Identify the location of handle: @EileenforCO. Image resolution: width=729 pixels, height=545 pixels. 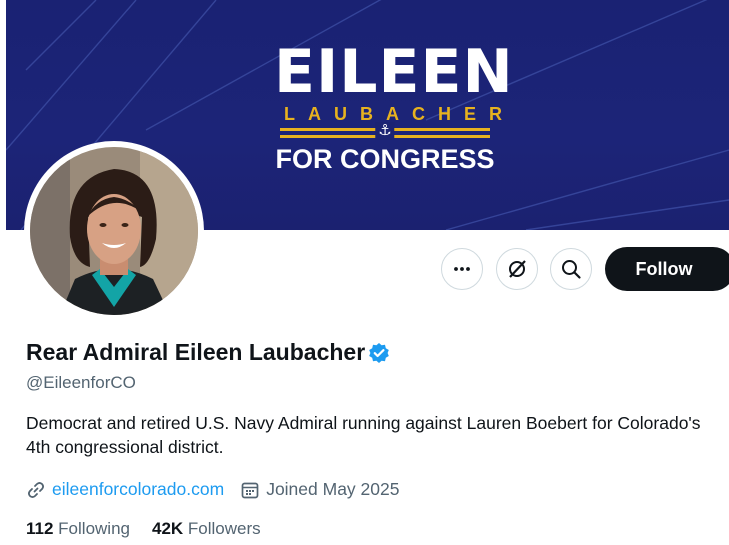
(81, 382).